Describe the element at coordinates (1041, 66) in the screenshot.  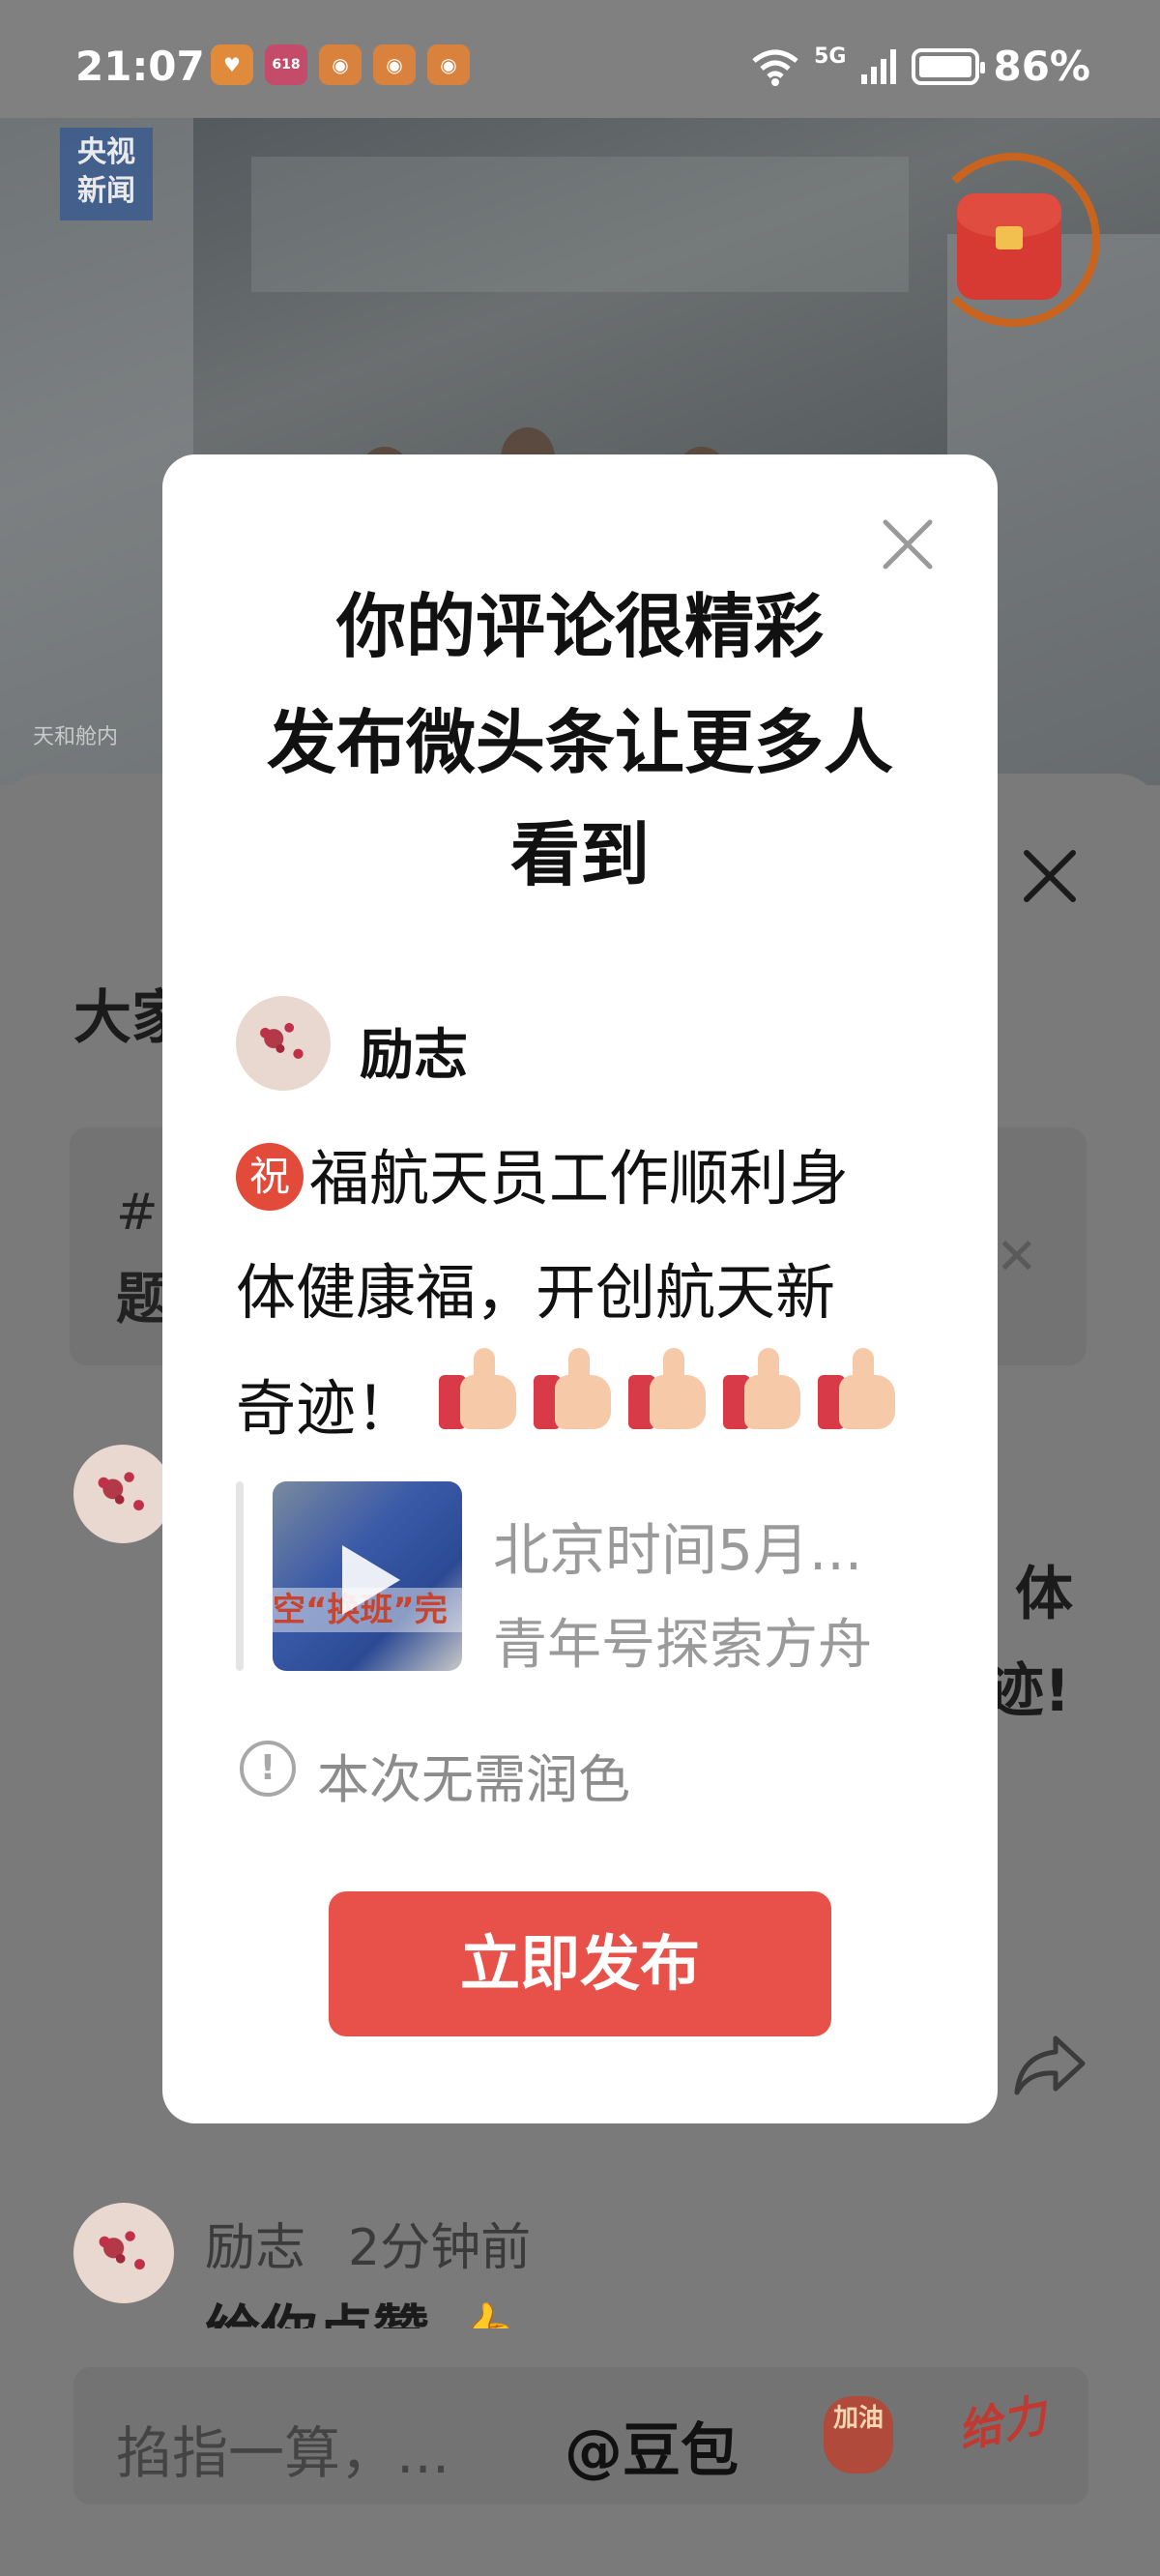
I see `battery-percent: 86%` at that location.